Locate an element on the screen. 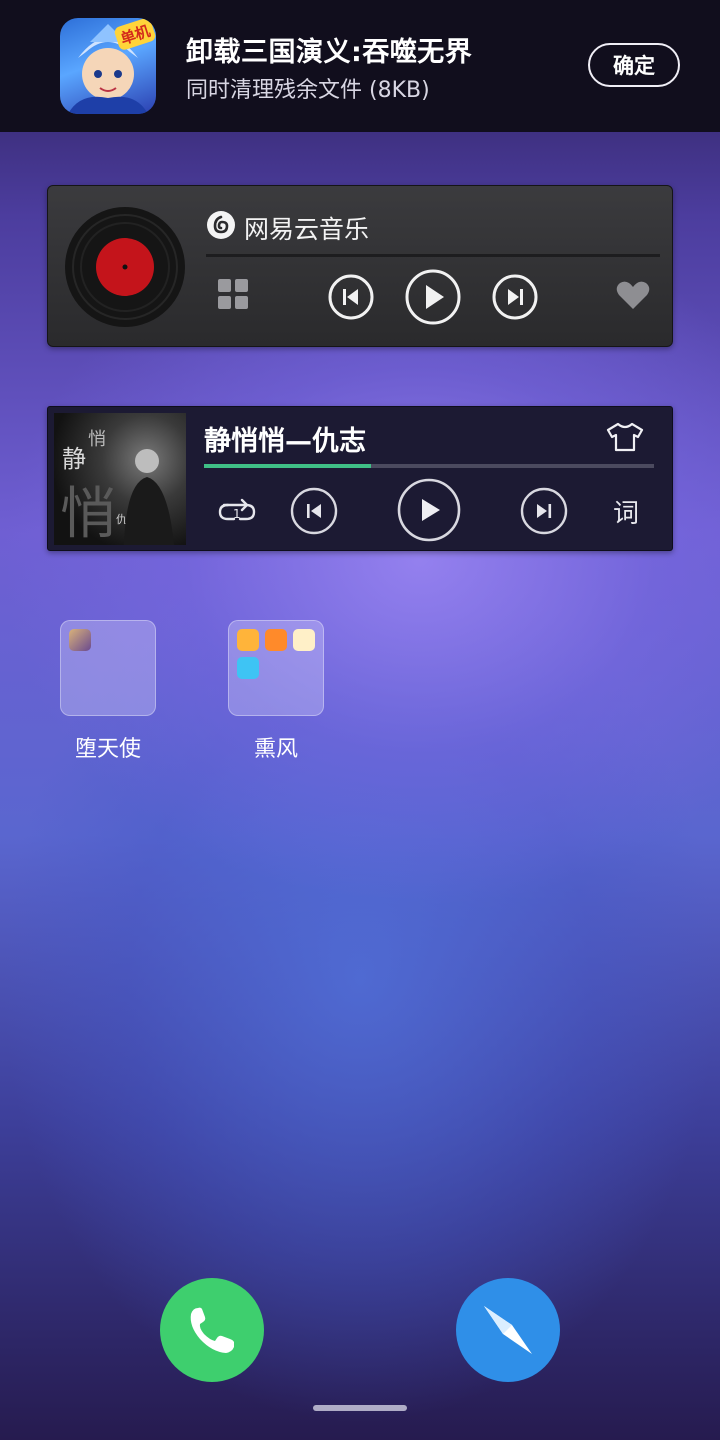  vinyl-record-icon is located at coordinates (125, 267).